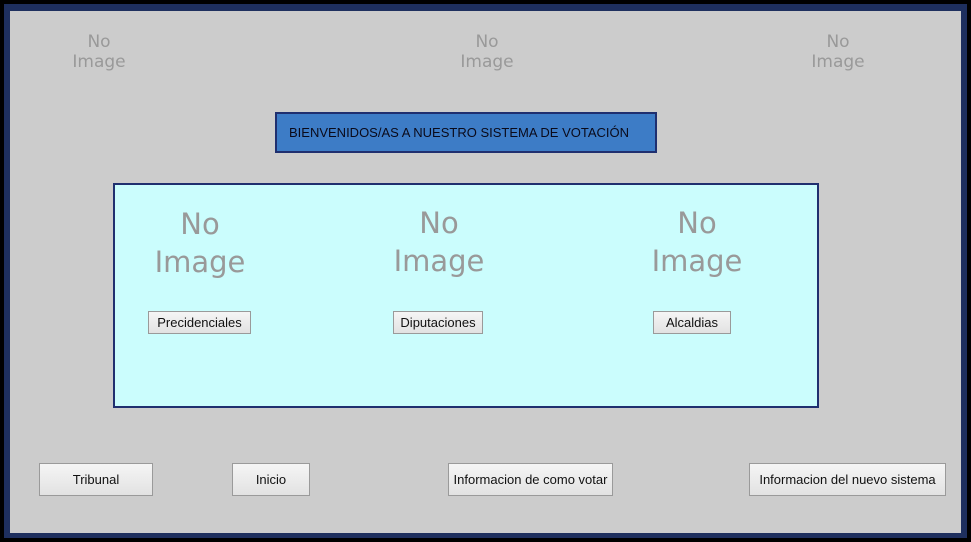 This screenshot has height=542, width=971. I want to click on header-image-center: No Image, so click(487, 52).